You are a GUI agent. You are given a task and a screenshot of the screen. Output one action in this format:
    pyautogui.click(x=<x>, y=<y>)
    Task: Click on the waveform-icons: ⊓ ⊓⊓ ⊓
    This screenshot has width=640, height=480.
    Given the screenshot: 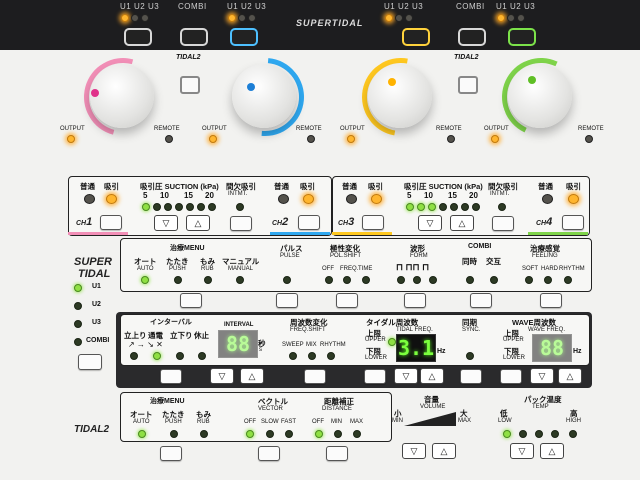 What is the action you would take?
    pyautogui.click(x=413, y=267)
    